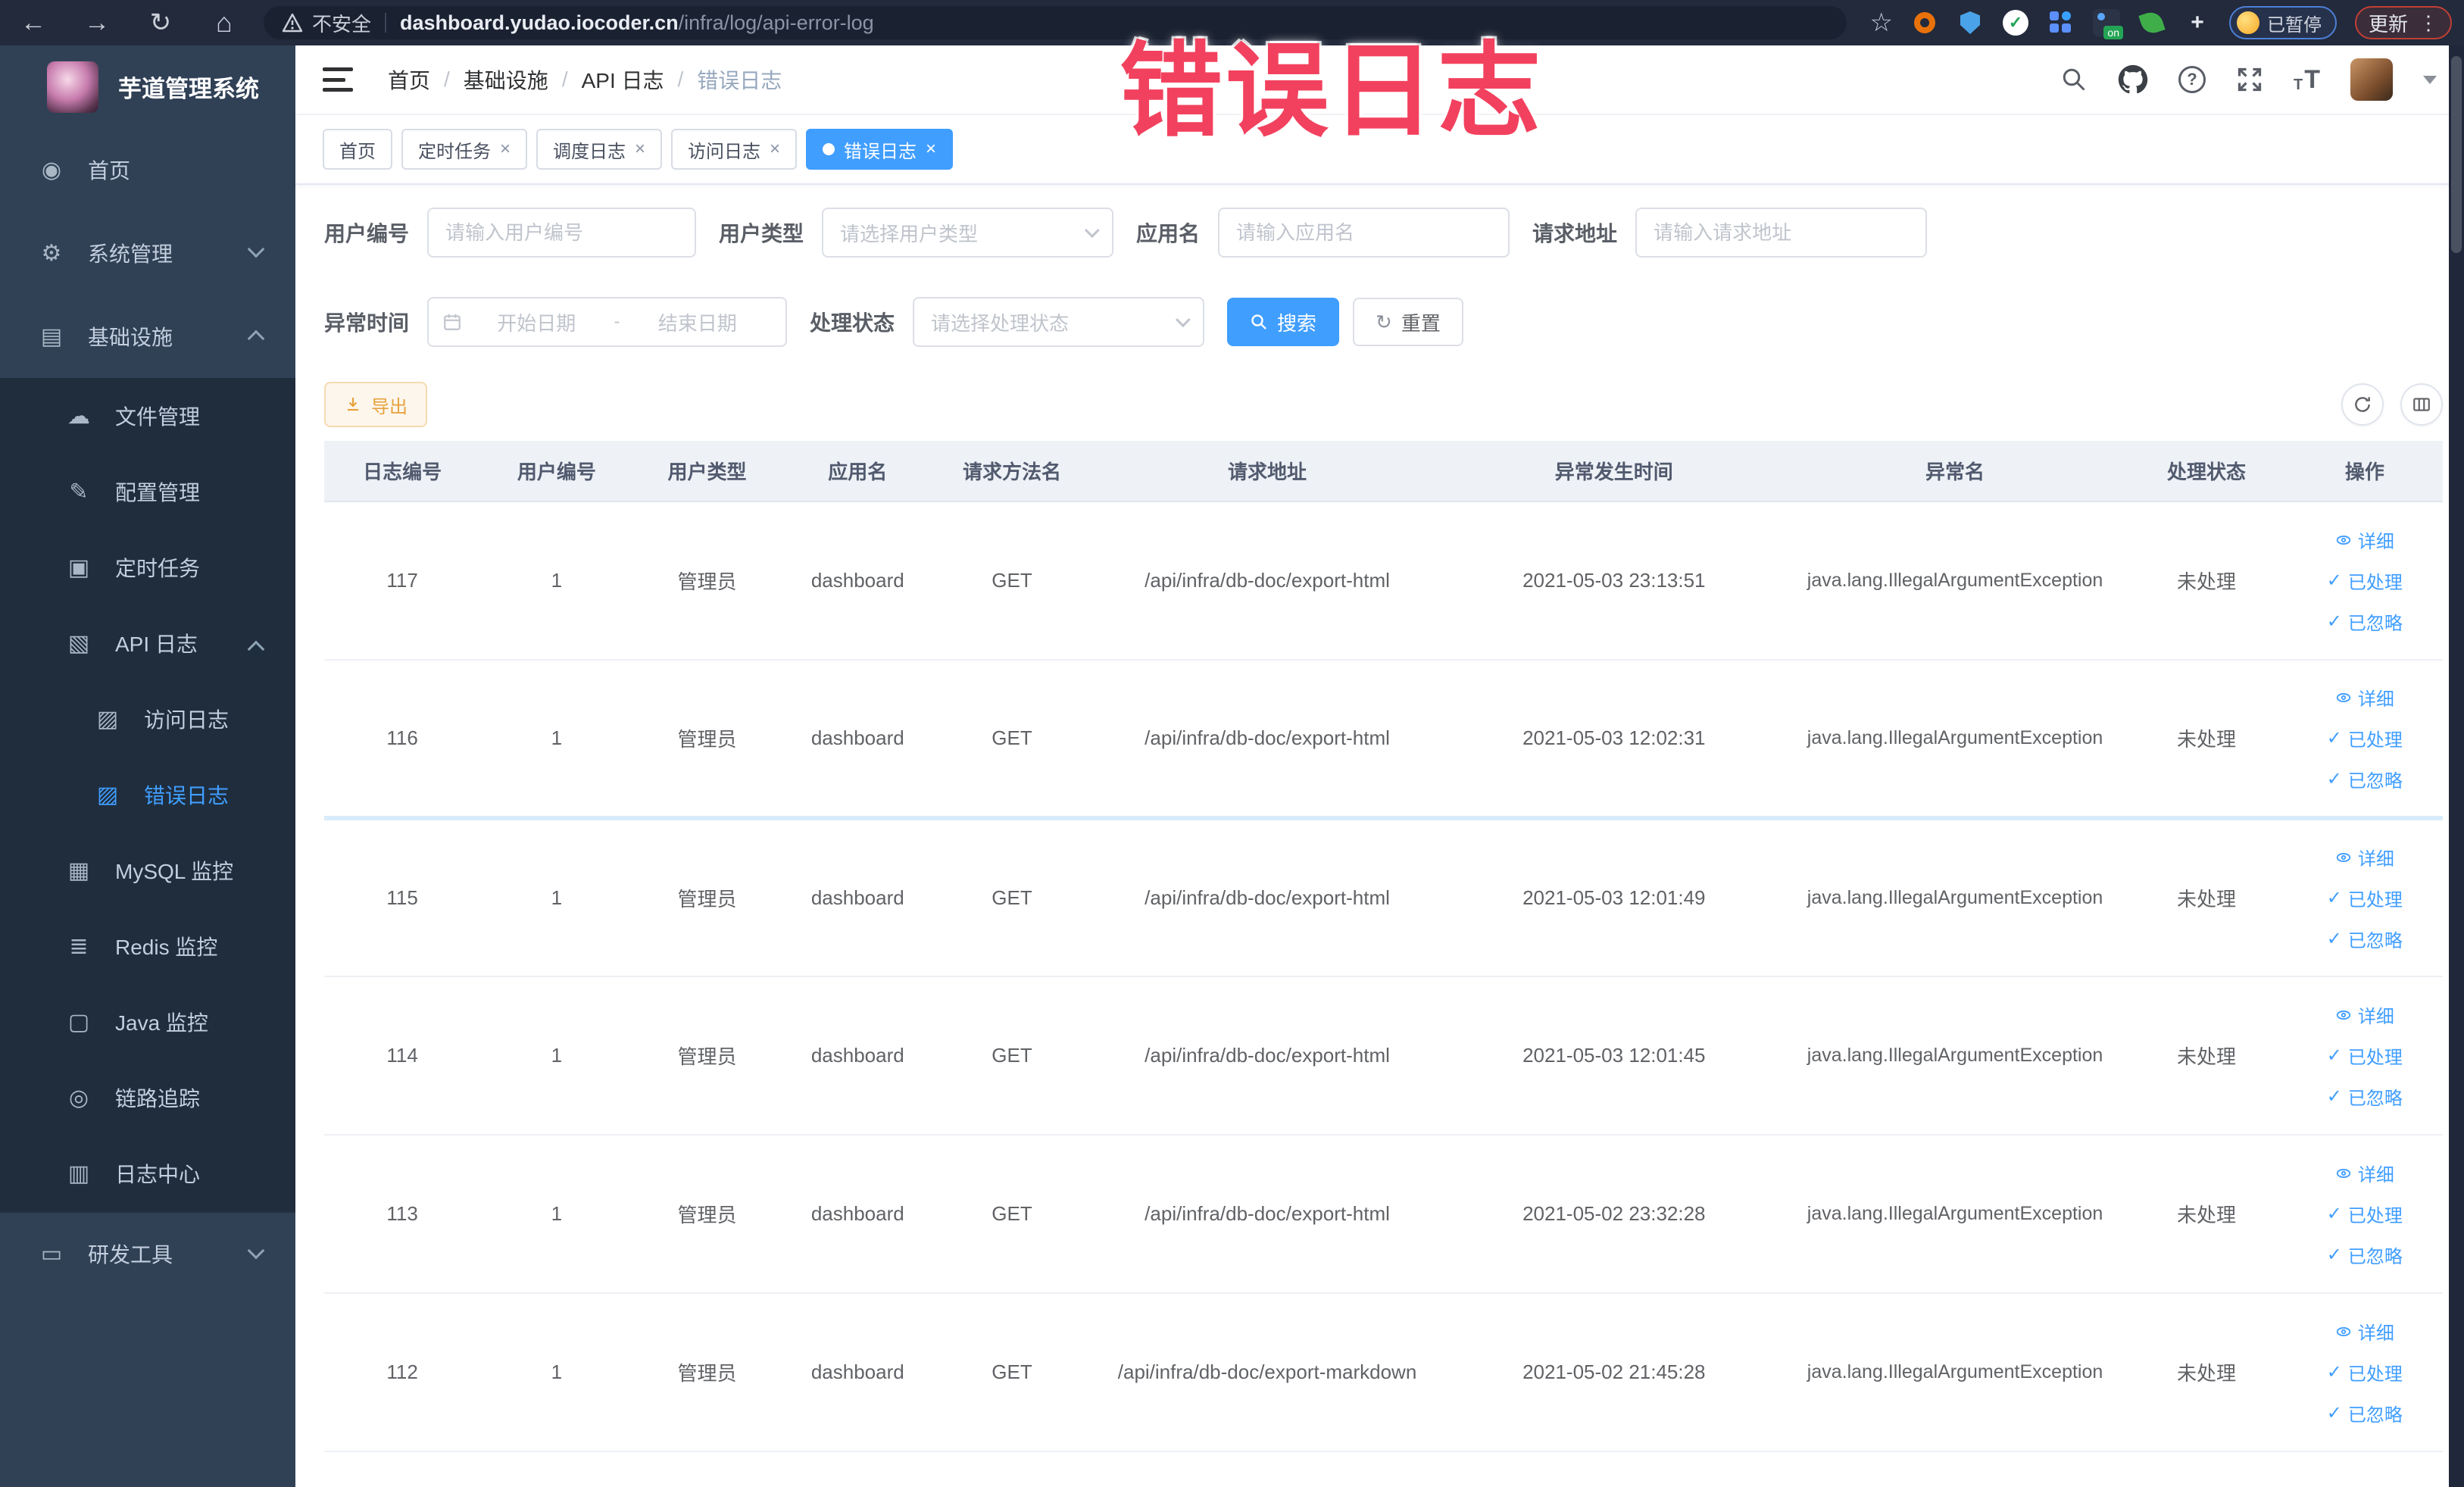 This screenshot has height=1487, width=2464. What do you see at coordinates (464, 149) in the screenshot?
I see `tab-job: 定时任务 ×` at bounding box center [464, 149].